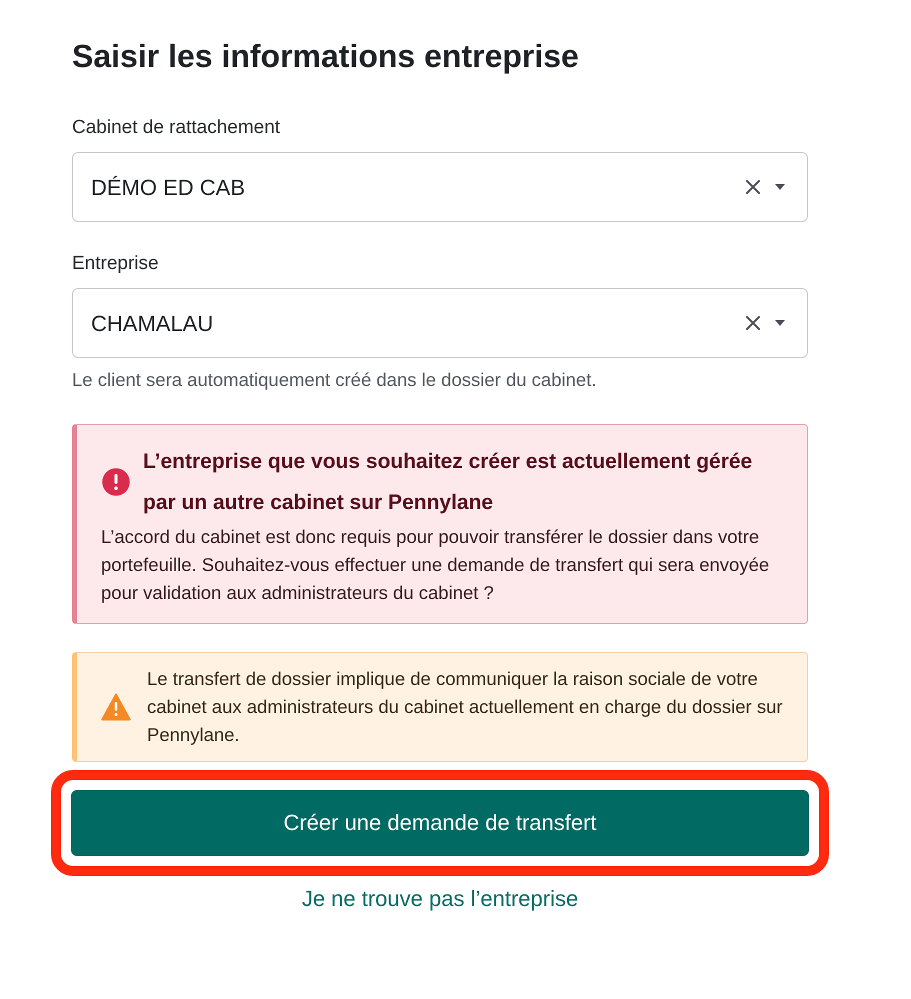  I want to click on helper-text: Le client sera automatiquement créé dans le dossier du cabinet., so click(335, 380).